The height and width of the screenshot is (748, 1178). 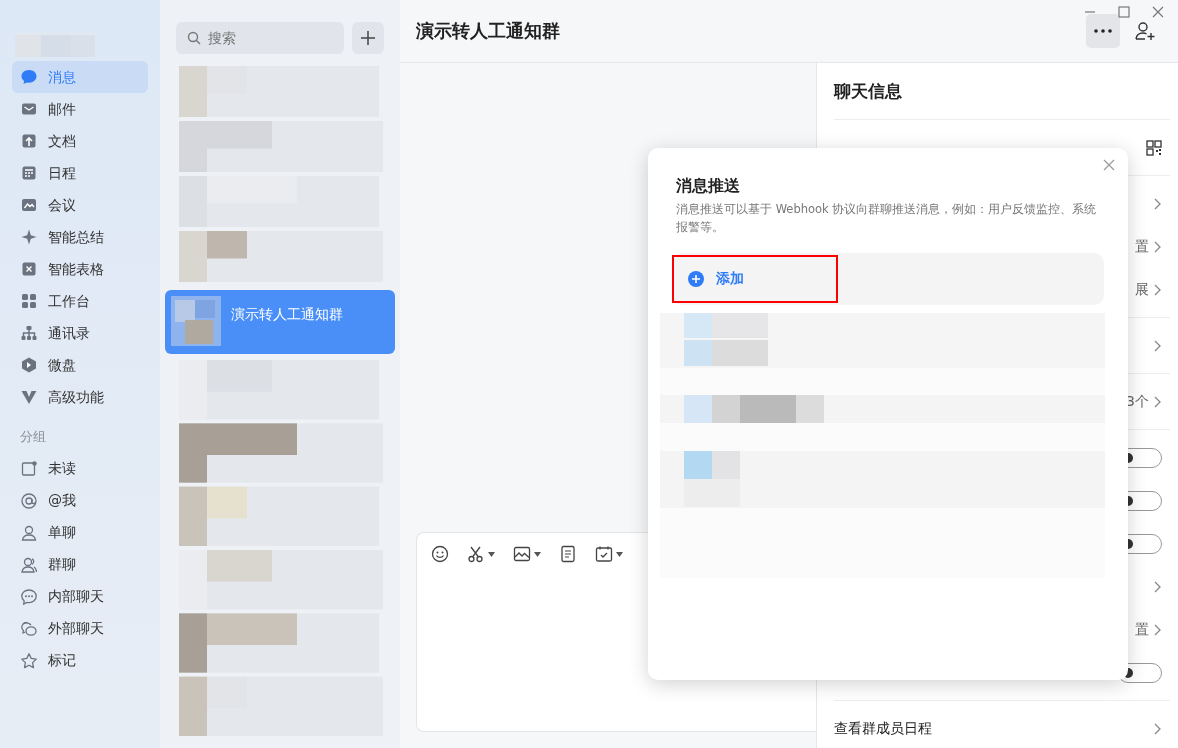 I want to click on sidebar-item: 邮件, so click(x=80, y=109).